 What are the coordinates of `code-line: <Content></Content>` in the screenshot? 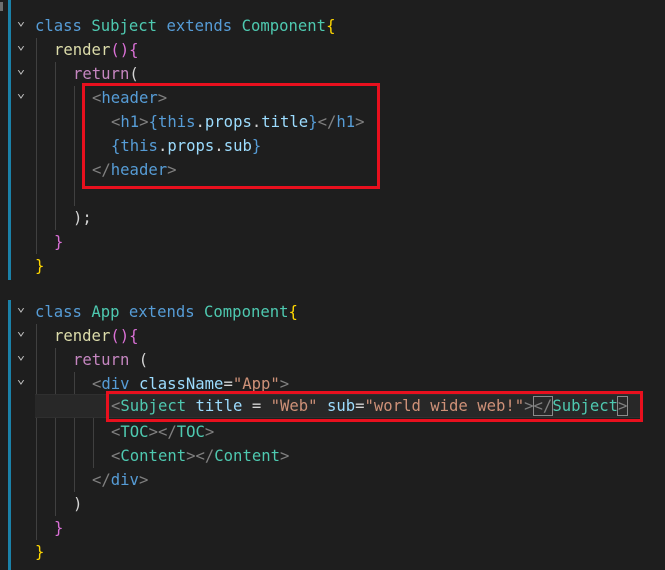 It's located at (200, 456).